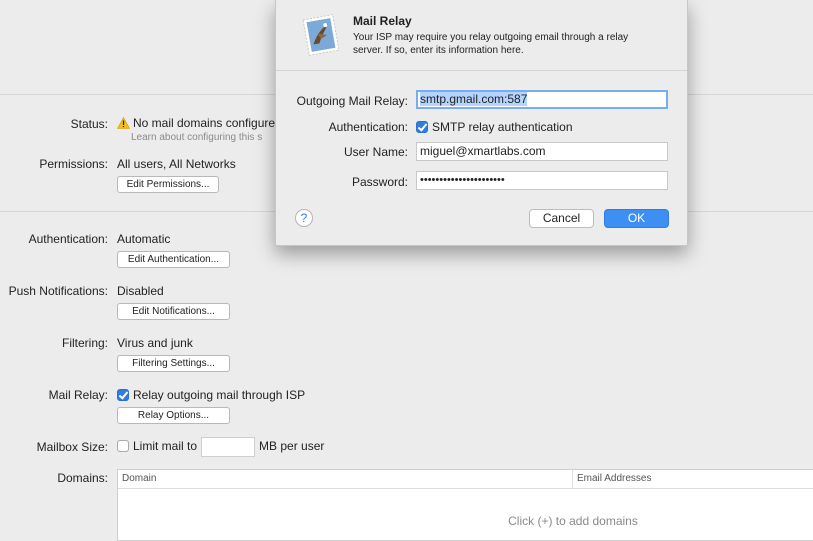 Image resolution: width=813 pixels, height=541 pixels. I want to click on permissions-label: Permissions:, so click(73, 164).